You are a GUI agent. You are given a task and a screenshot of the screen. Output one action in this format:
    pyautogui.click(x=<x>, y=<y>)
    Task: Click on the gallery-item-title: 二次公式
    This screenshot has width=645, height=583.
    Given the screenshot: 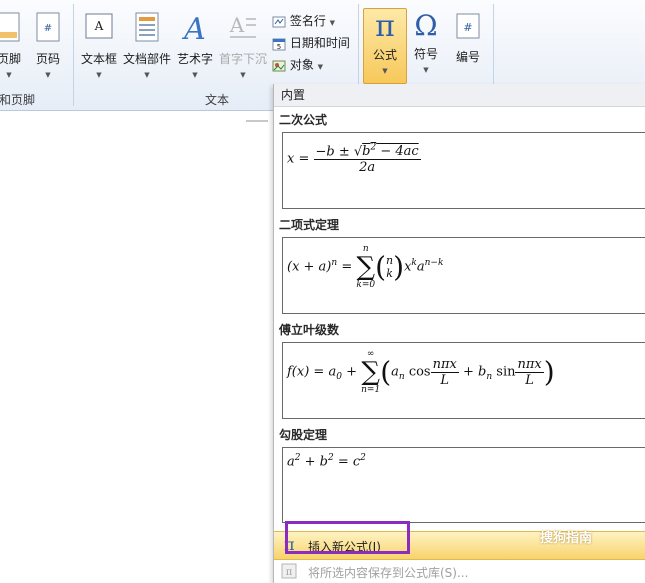 What is the action you would take?
    pyautogui.click(x=303, y=120)
    